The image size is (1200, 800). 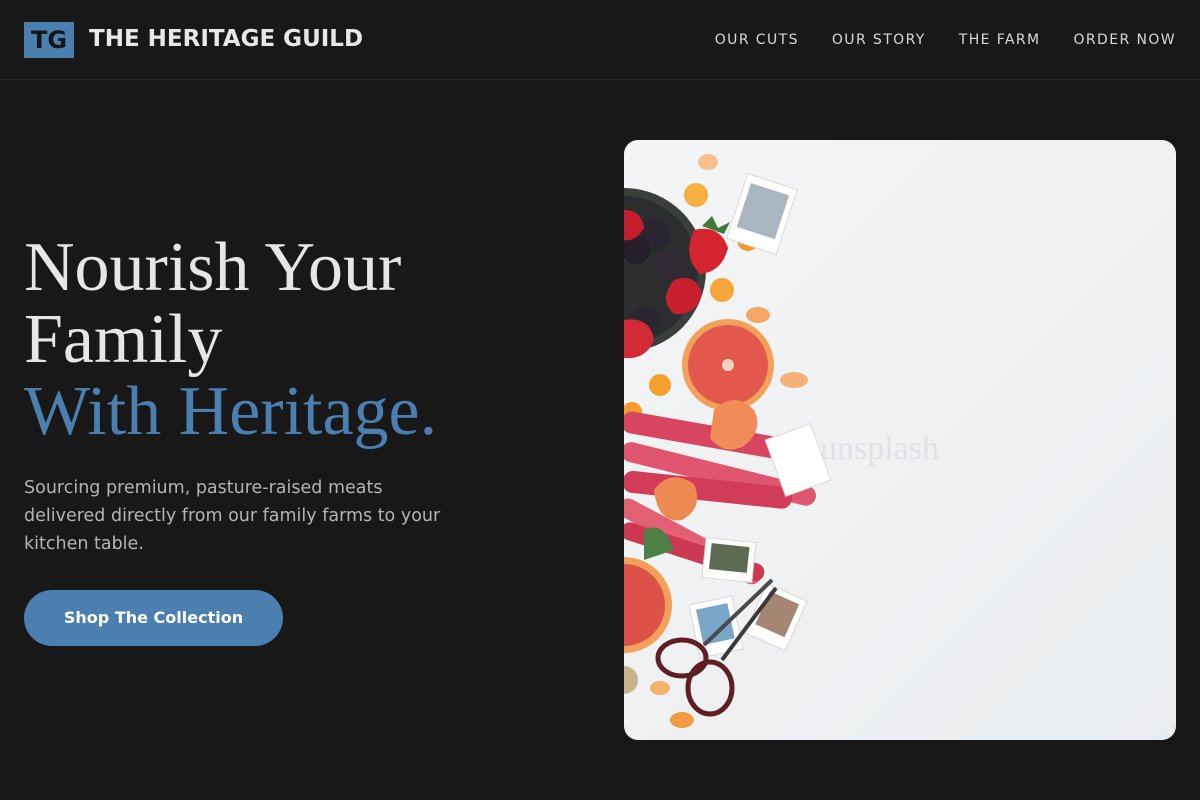 What do you see at coordinates (879, 448) in the screenshot?
I see `image-watermark: unsplash` at bounding box center [879, 448].